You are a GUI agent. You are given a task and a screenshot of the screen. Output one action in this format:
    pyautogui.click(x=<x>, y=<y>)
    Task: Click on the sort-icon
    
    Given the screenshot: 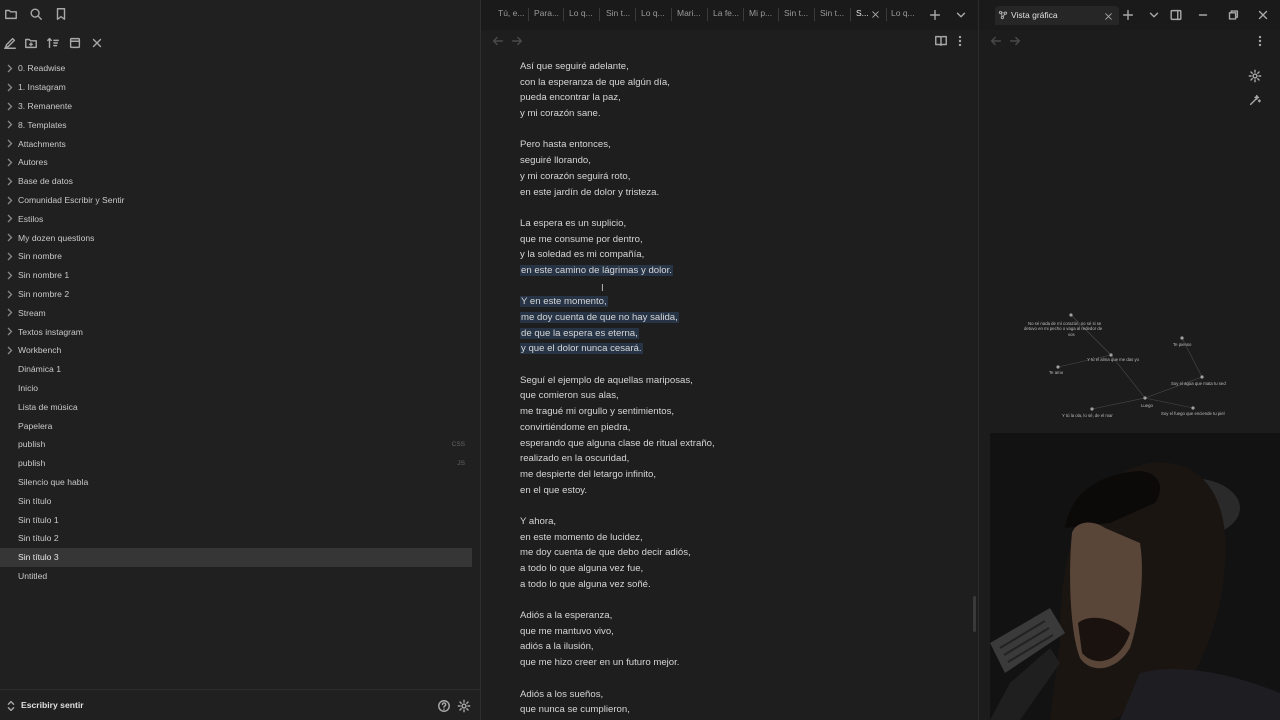 What is the action you would take?
    pyautogui.click(x=53, y=43)
    